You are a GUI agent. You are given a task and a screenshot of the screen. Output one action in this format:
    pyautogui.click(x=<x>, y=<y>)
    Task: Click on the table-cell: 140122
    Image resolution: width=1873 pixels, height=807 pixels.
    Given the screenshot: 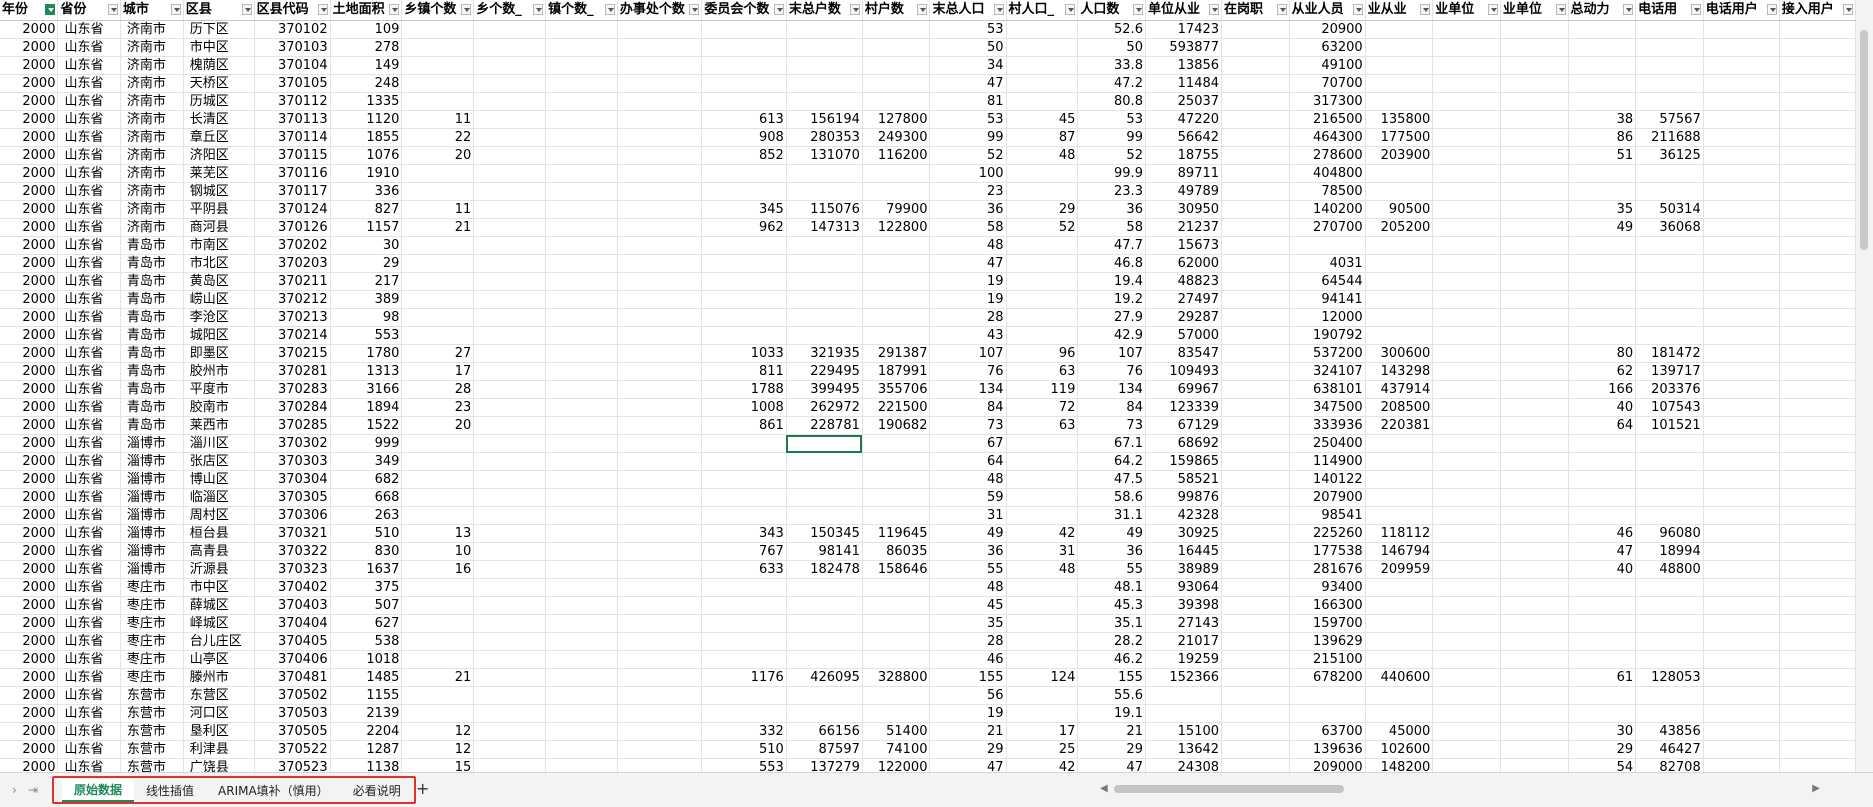 What is the action you would take?
    pyautogui.click(x=1327, y=479)
    